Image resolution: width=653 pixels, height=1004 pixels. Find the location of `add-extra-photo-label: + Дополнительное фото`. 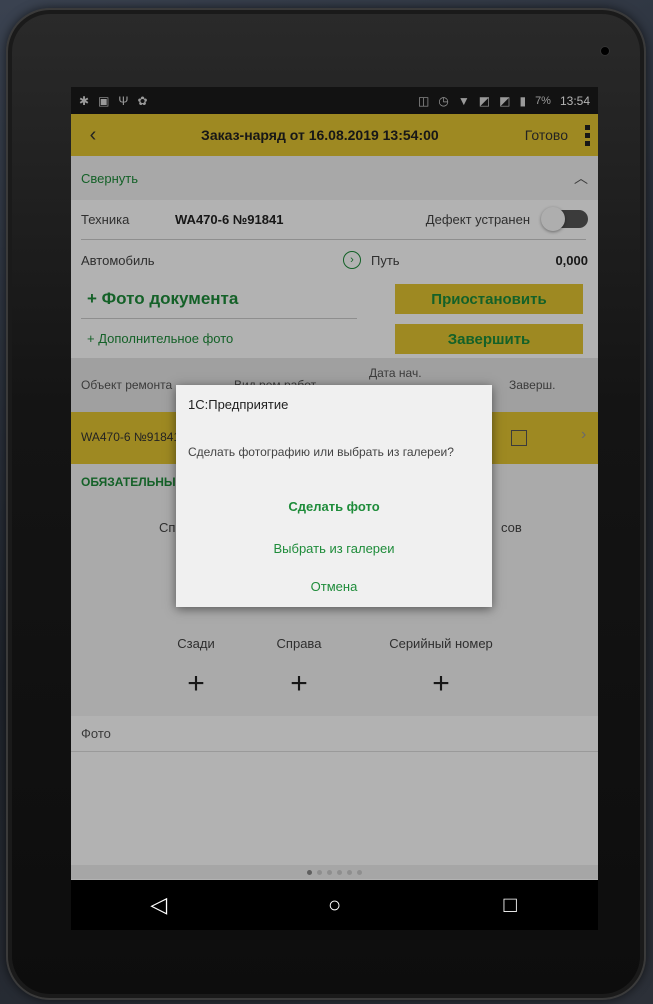

add-extra-photo-label: + Дополнительное фото is located at coordinates (160, 338).